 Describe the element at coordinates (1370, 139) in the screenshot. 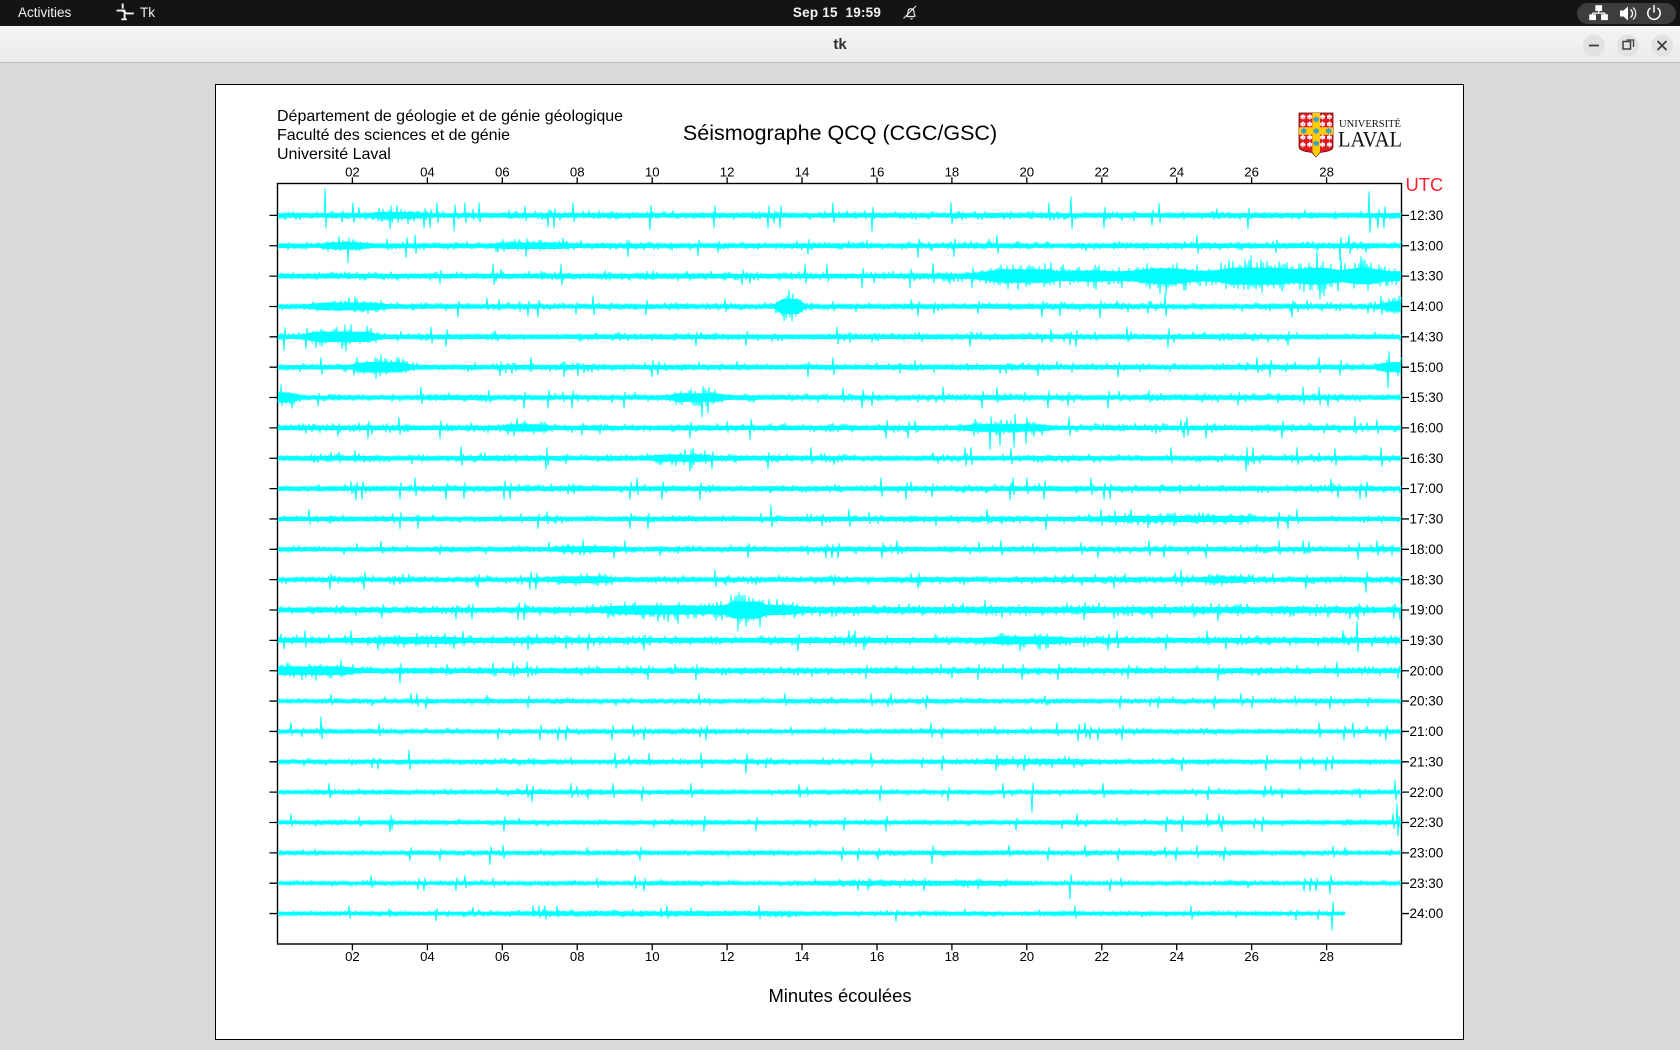

I see `svg-text: LAVAL` at that location.